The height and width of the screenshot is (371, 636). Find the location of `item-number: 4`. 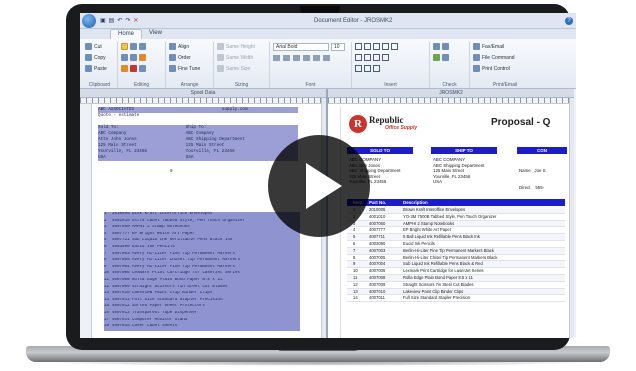

item-number: 4 is located at coordinates (354, 230).